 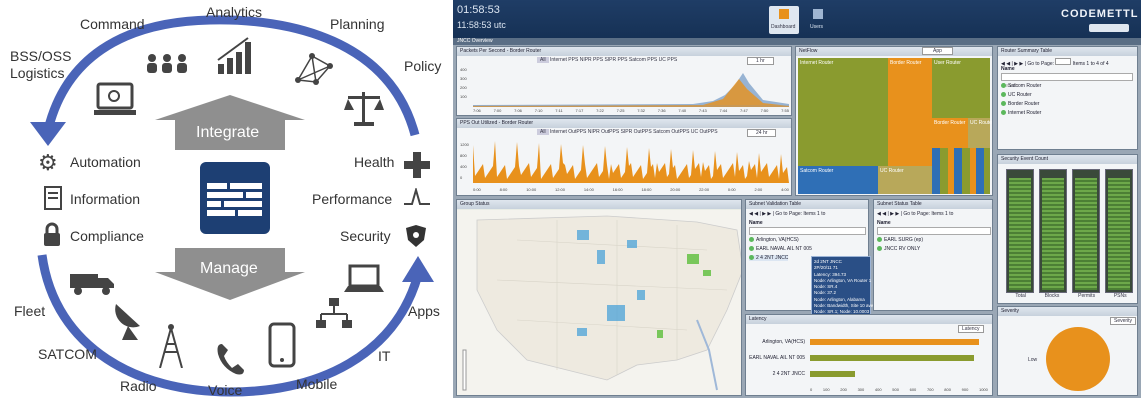 I want to click on subnet-validation-pager: ◀ ◀ | ▶ ▶ | Go to Page: Items 1 to, so click(x=787, y=214).